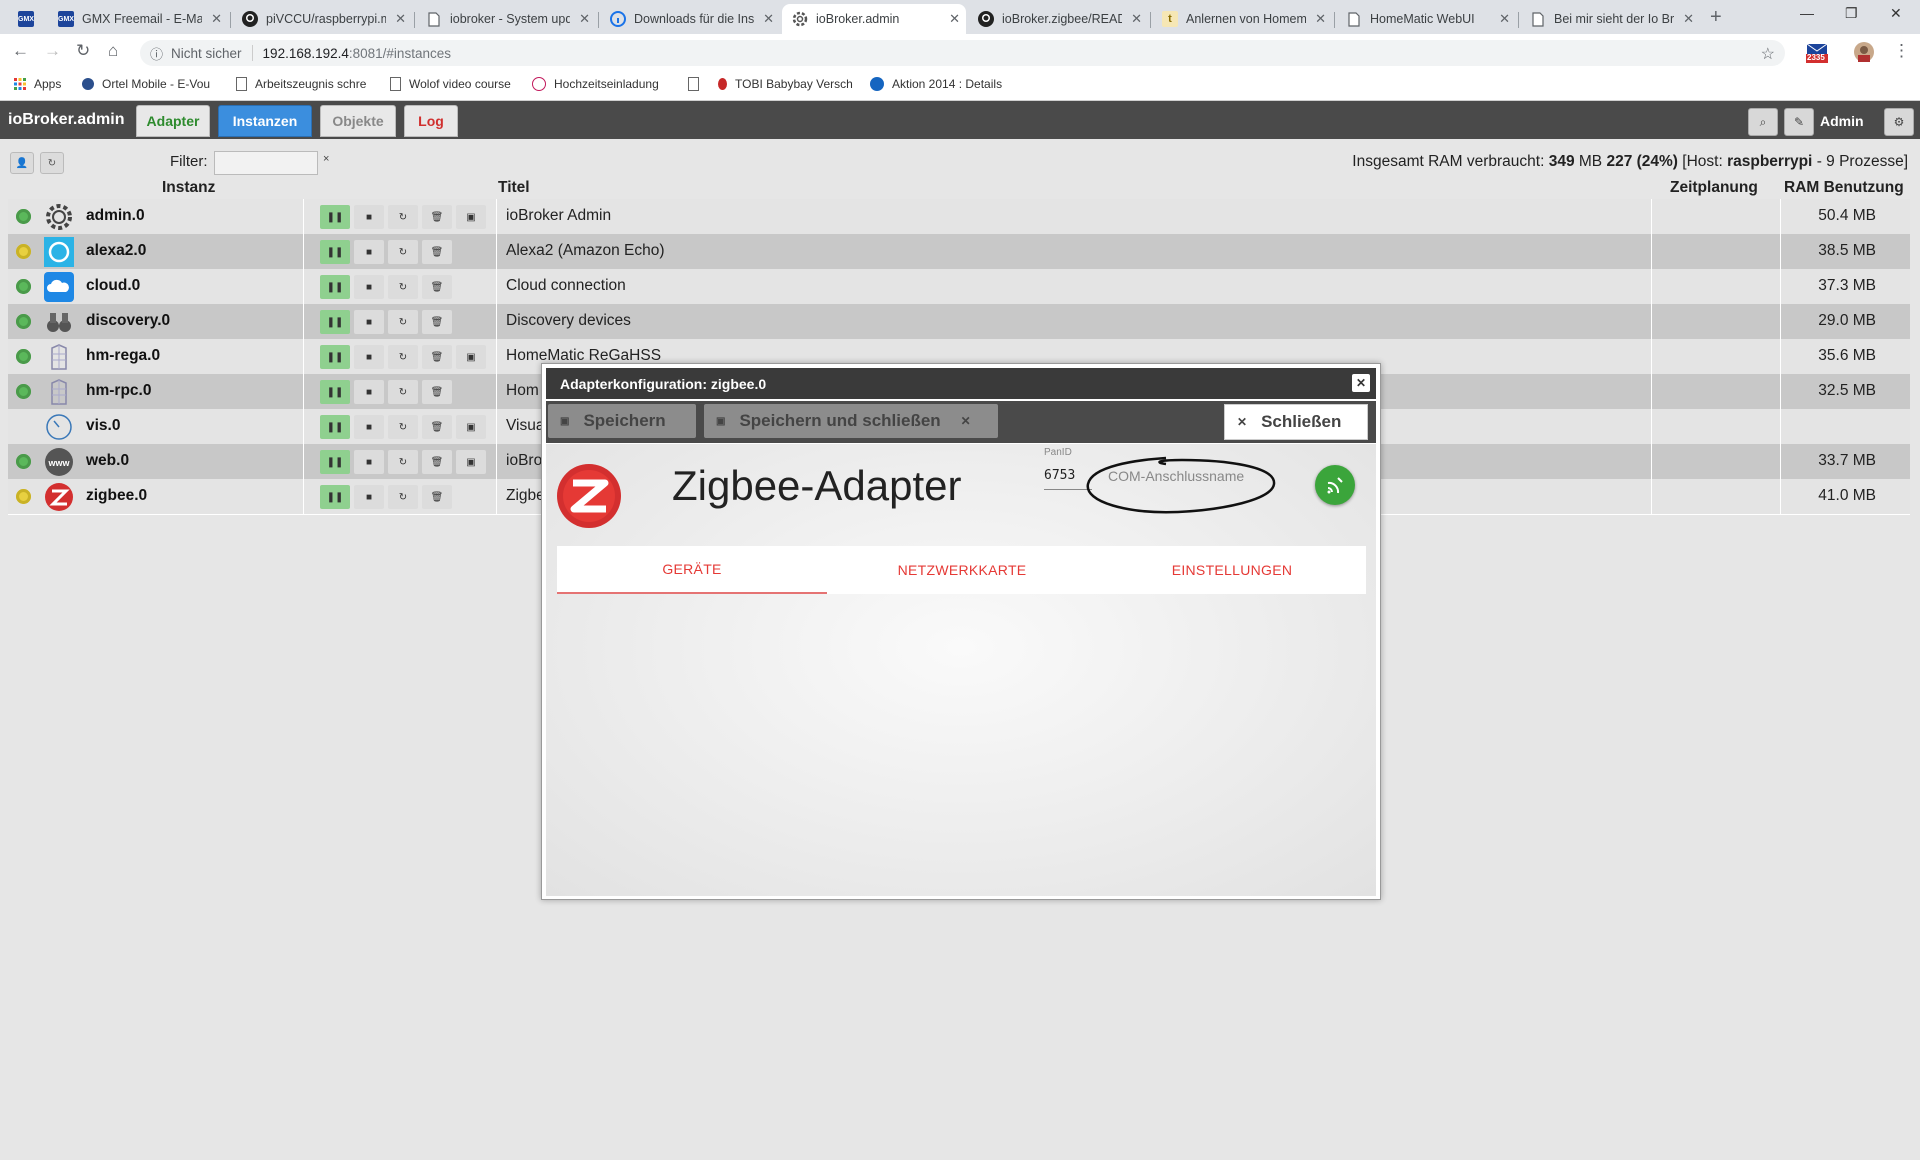  What do you see at coordinates (1864, 54) in the screenshot?
I see `profile-avatar` at bounding box center [1864, 54].